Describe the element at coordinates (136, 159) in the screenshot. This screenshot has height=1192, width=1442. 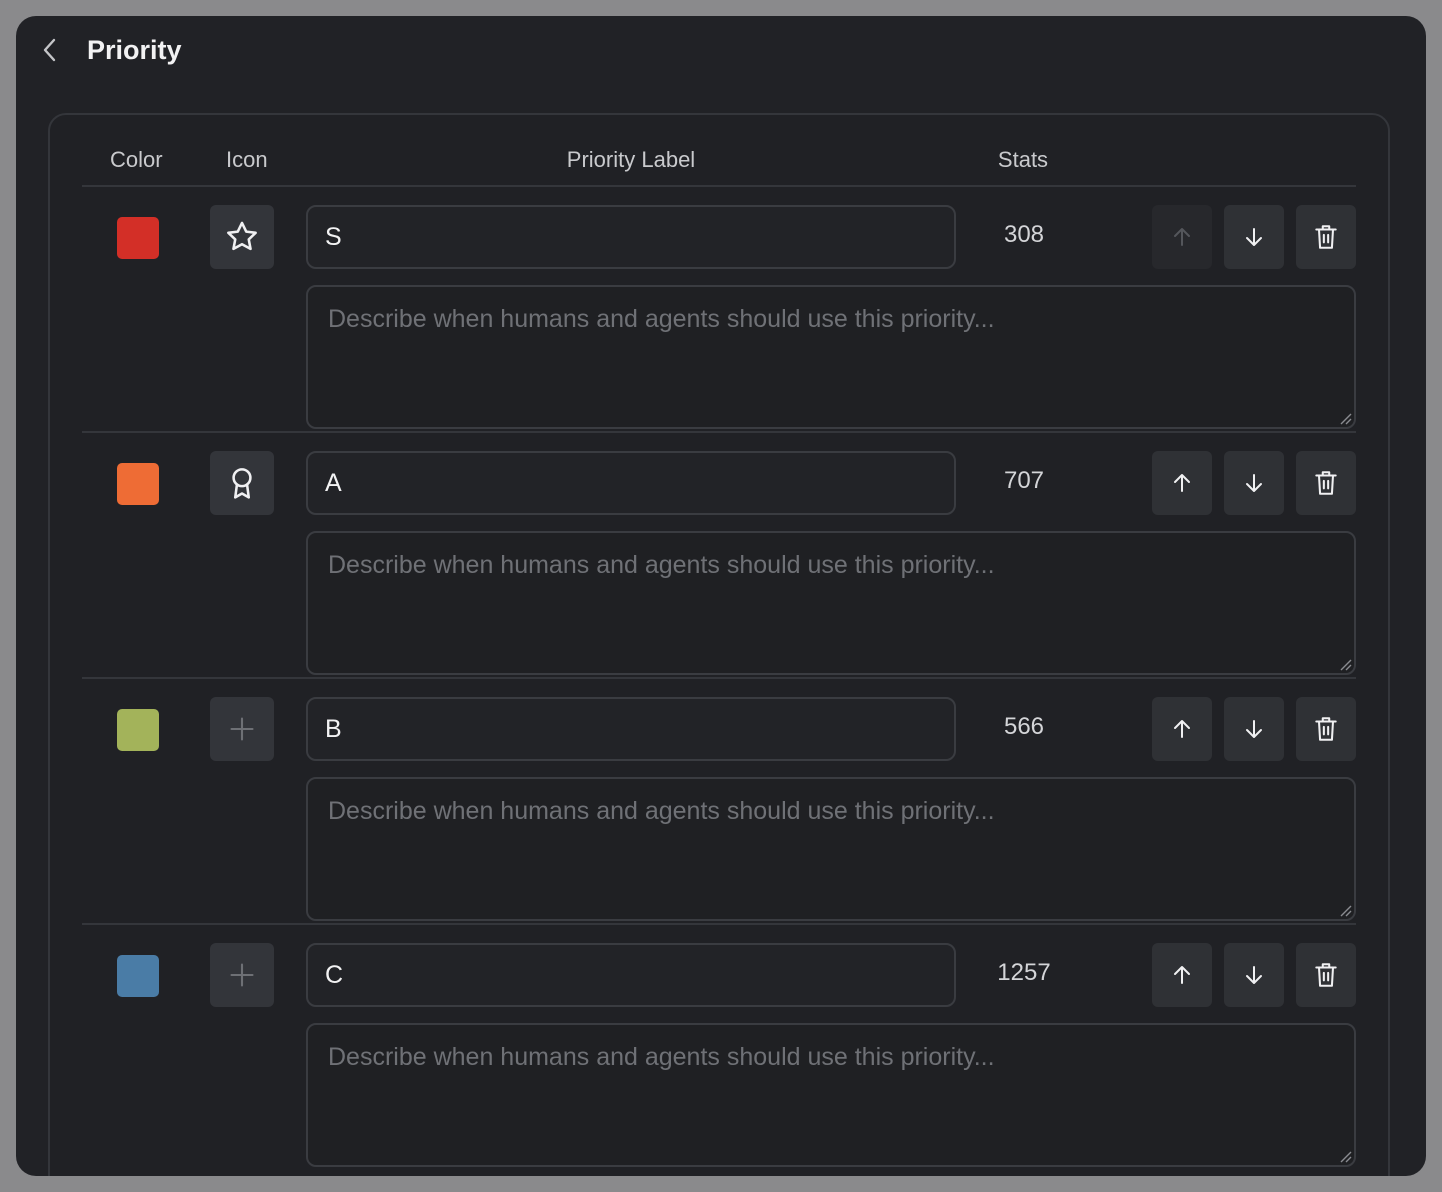
I see `column-header-color: Color` at that location.